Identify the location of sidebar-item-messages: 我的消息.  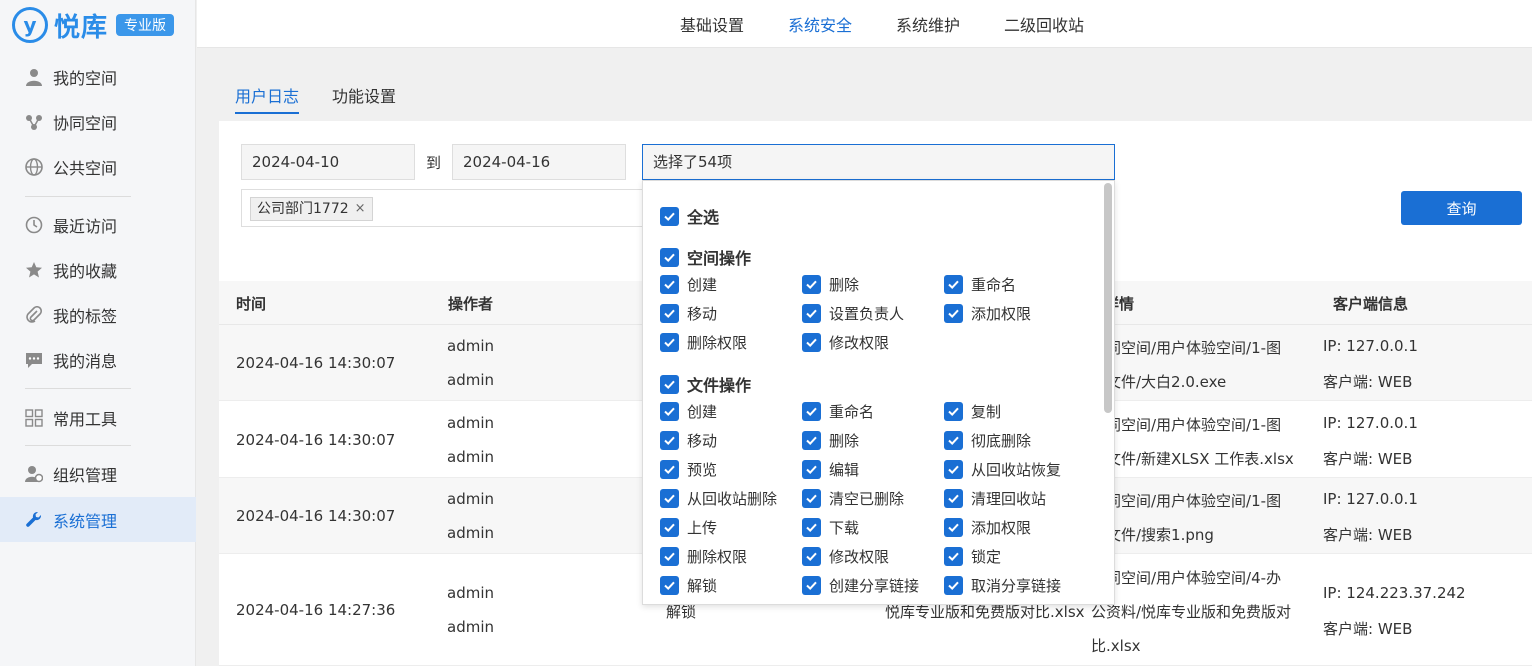
(98, 359).